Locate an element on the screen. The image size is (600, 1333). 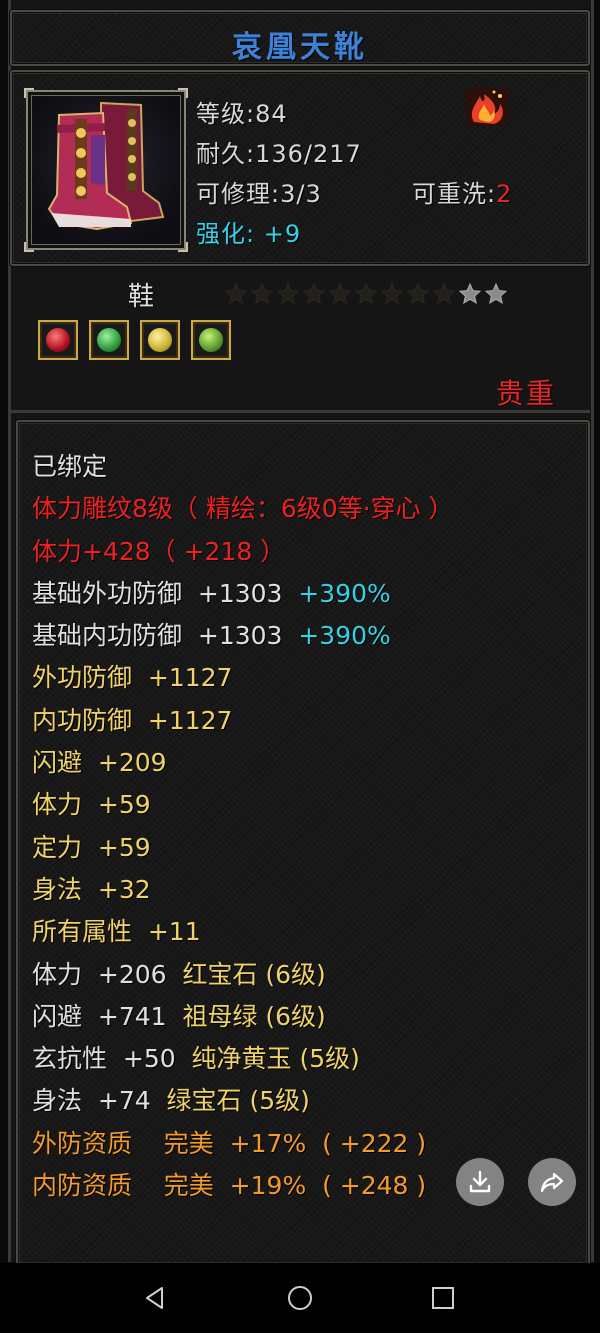
attribute-text: 绿宝石 (5级) is located at coordinates (238, 1101).